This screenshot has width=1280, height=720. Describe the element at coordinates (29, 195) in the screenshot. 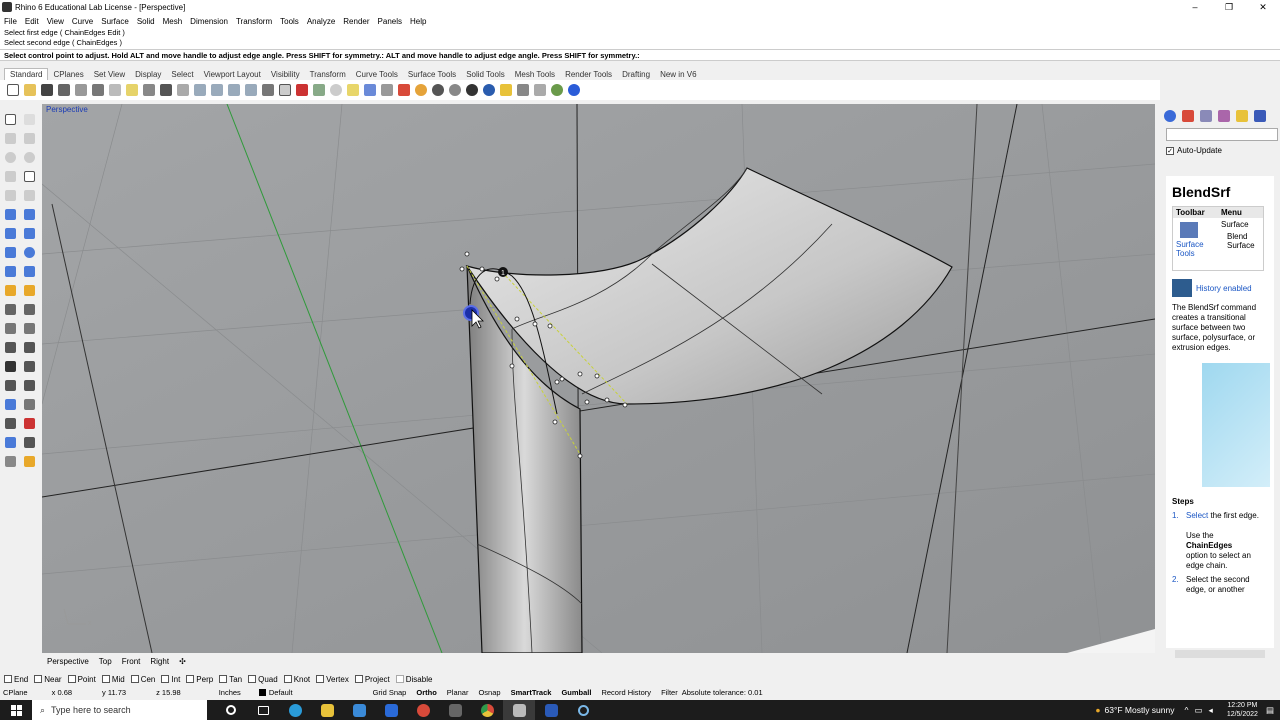

I see `freeform-icon` at that location.